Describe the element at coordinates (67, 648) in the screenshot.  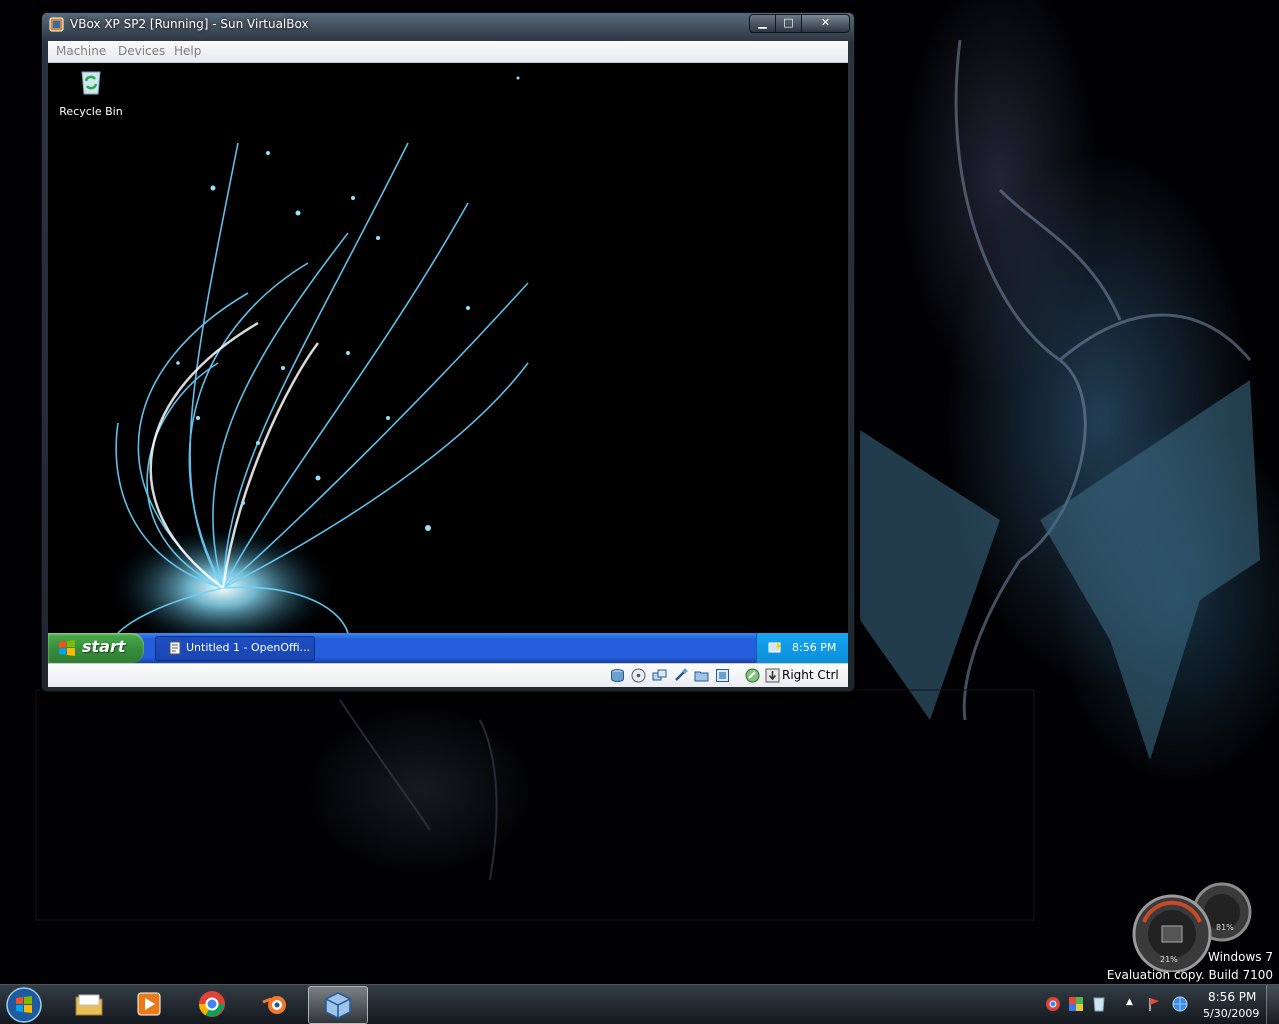
I see `windows-flag-icon` at that location.